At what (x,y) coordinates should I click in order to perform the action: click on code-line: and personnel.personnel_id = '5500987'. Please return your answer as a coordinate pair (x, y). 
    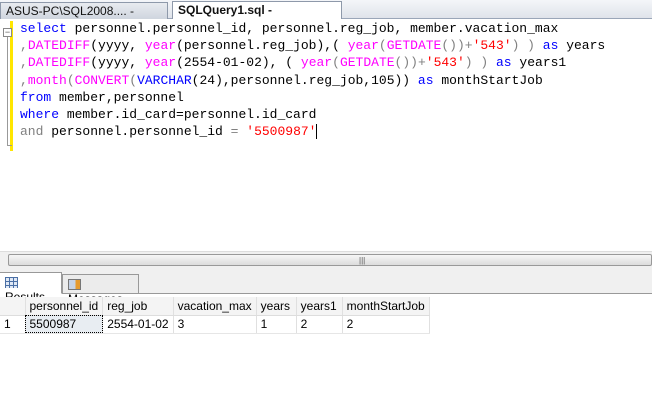
    Looking at the image, I should click on (312, 131).